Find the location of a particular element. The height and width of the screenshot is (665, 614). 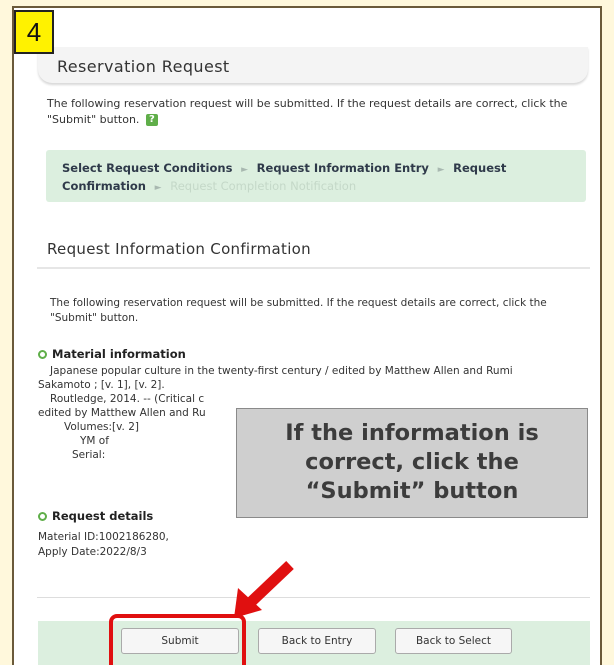

bottom-divider is located at coordinates (313, 597).